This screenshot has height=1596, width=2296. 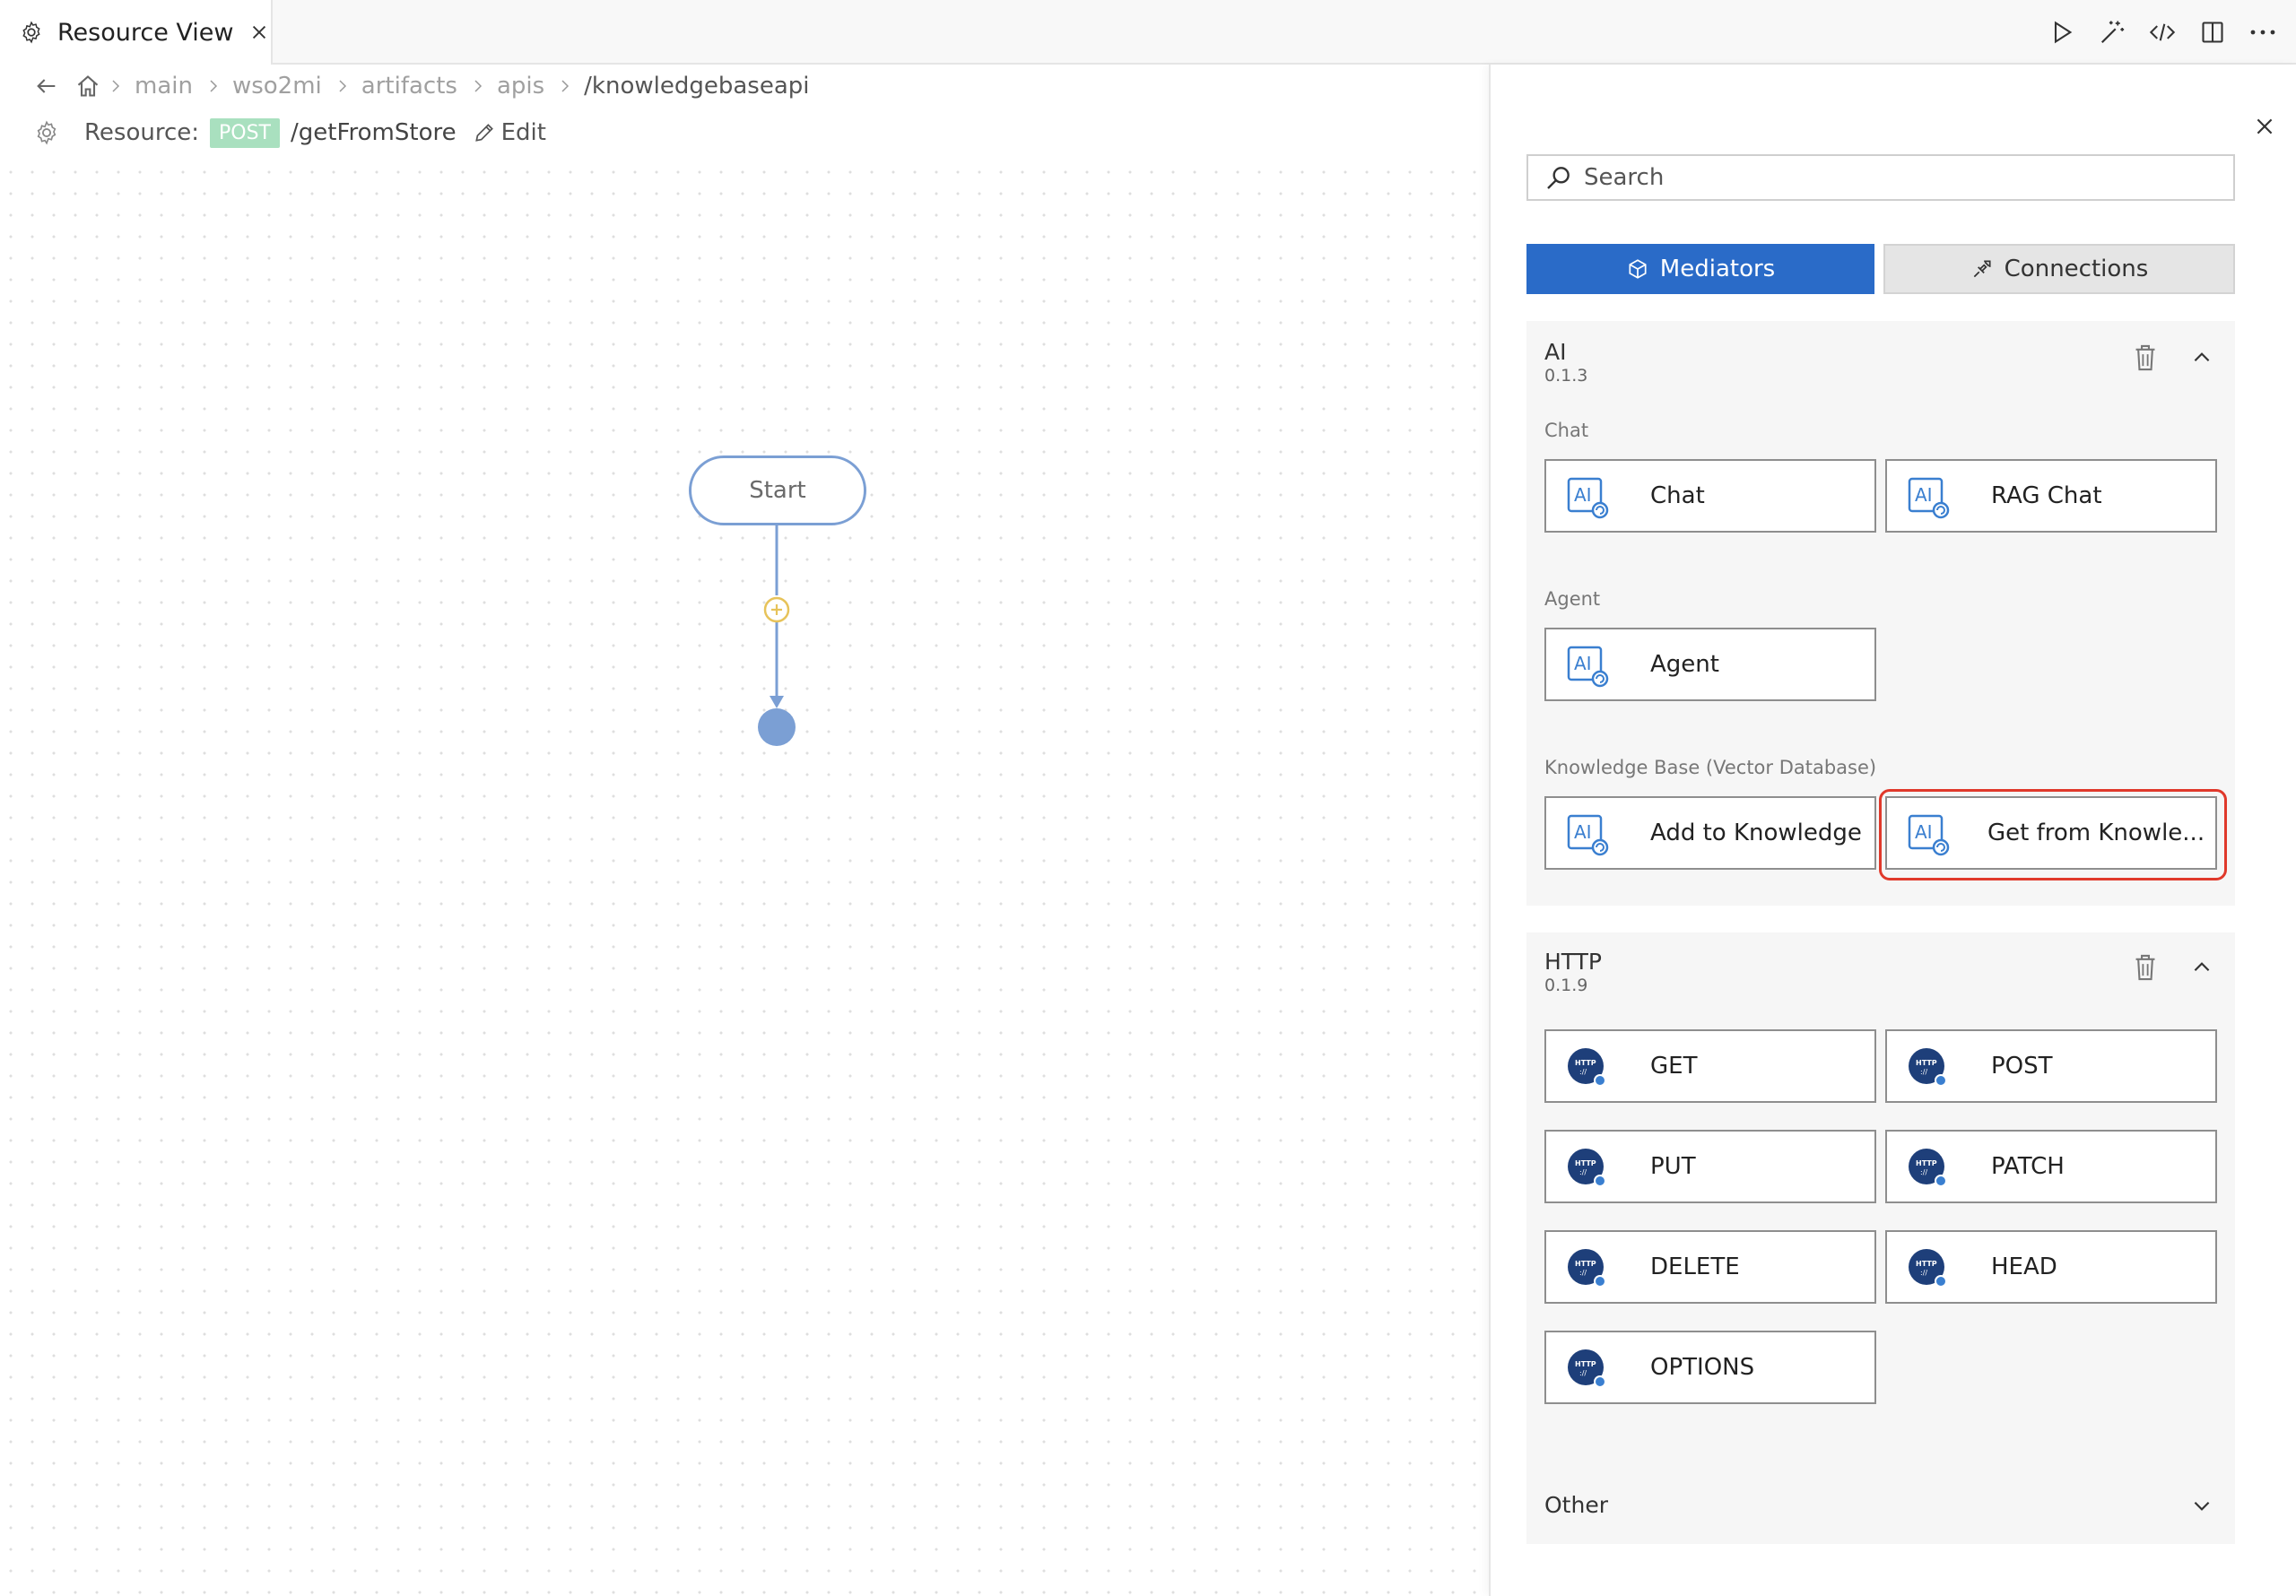 What do you see at coordinates (277, 86) in the screenshot?
I see `breadcrumb-item: wso2mi` at bounding box center [277, 86].